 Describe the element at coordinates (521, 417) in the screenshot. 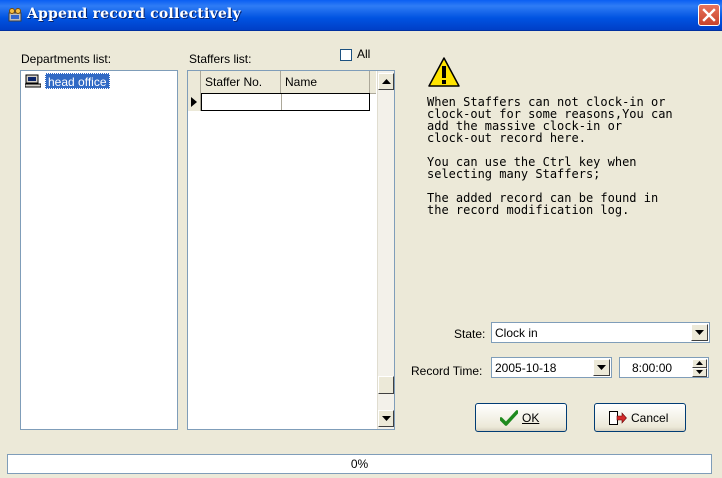

I see `ok-button: OK` at that location.